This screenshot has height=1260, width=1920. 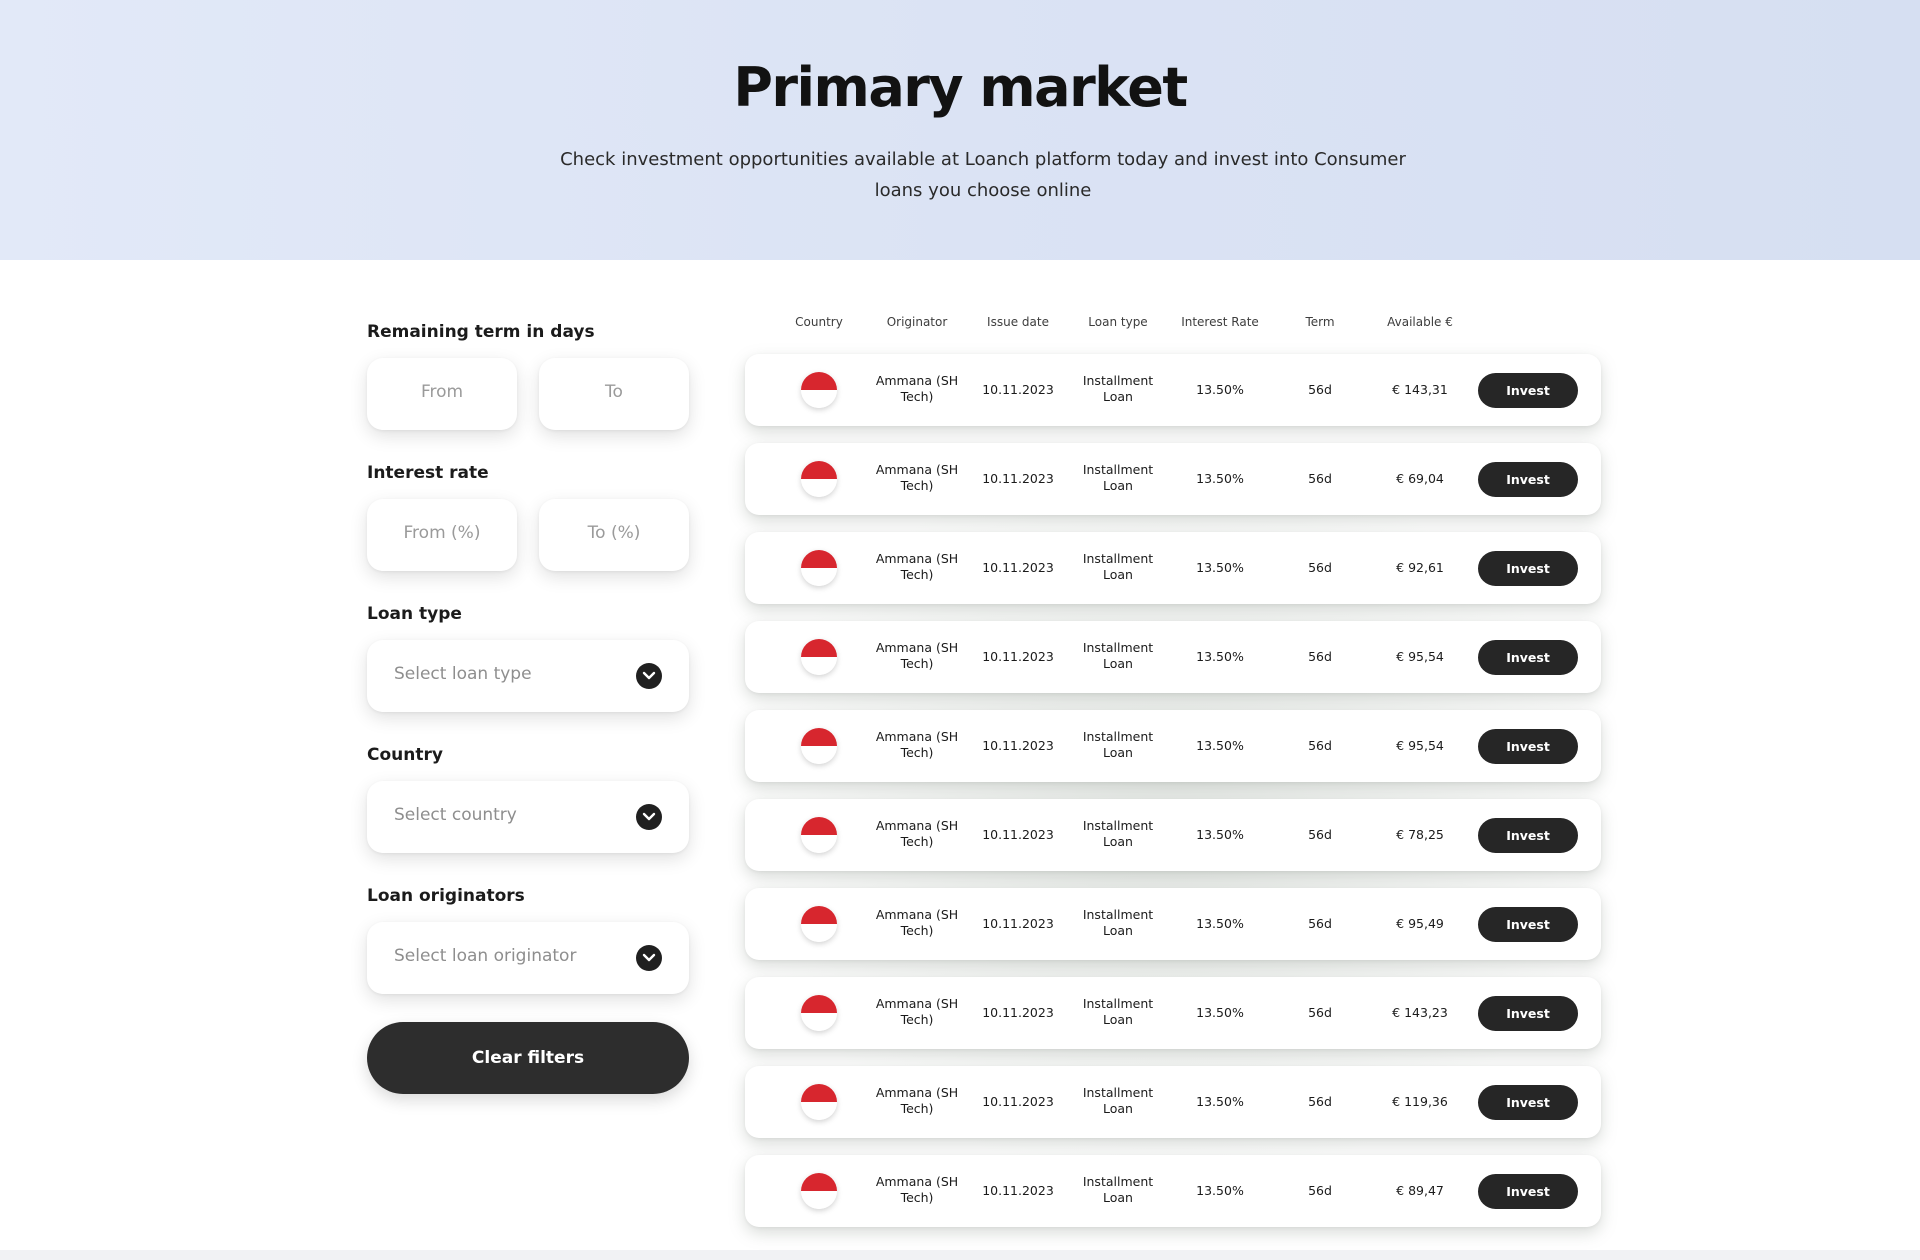 What do you see at coordinates (405, 755) in the screenshot?
I see `country-label: Country` at bounding box center [405, 755].